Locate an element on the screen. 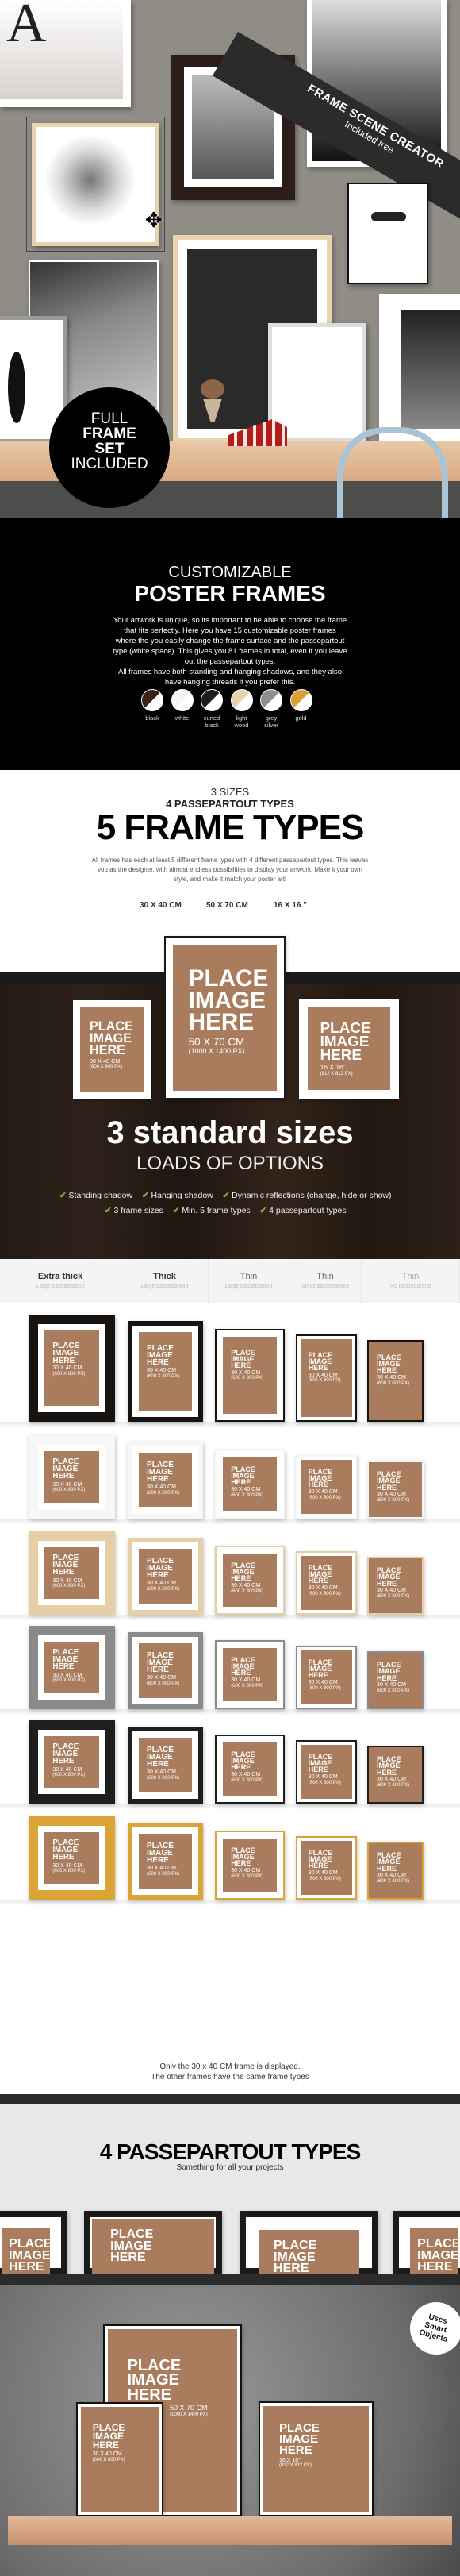 The image size is (460, 2576). placeholder-size: 16 X 16" (812 X 812 PX) is located at coordinates (336, 1070).